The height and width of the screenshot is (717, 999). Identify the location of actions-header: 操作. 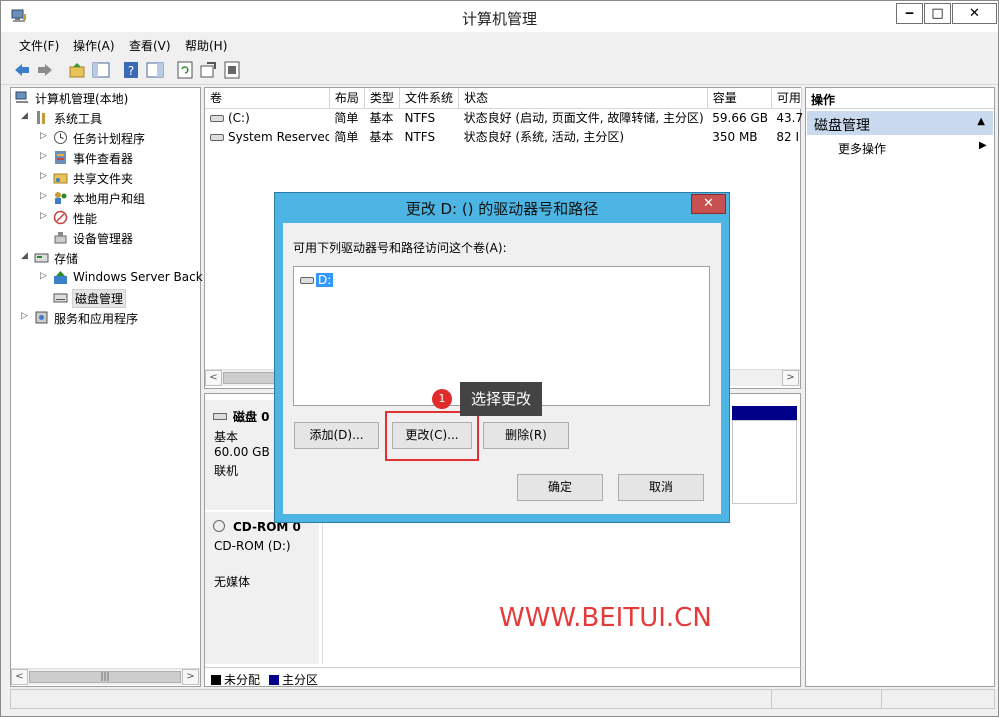
(900, 98).